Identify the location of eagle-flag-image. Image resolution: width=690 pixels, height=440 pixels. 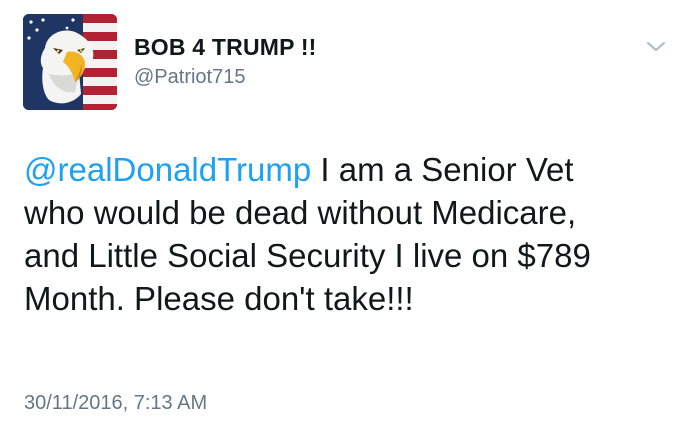
(70, 62).